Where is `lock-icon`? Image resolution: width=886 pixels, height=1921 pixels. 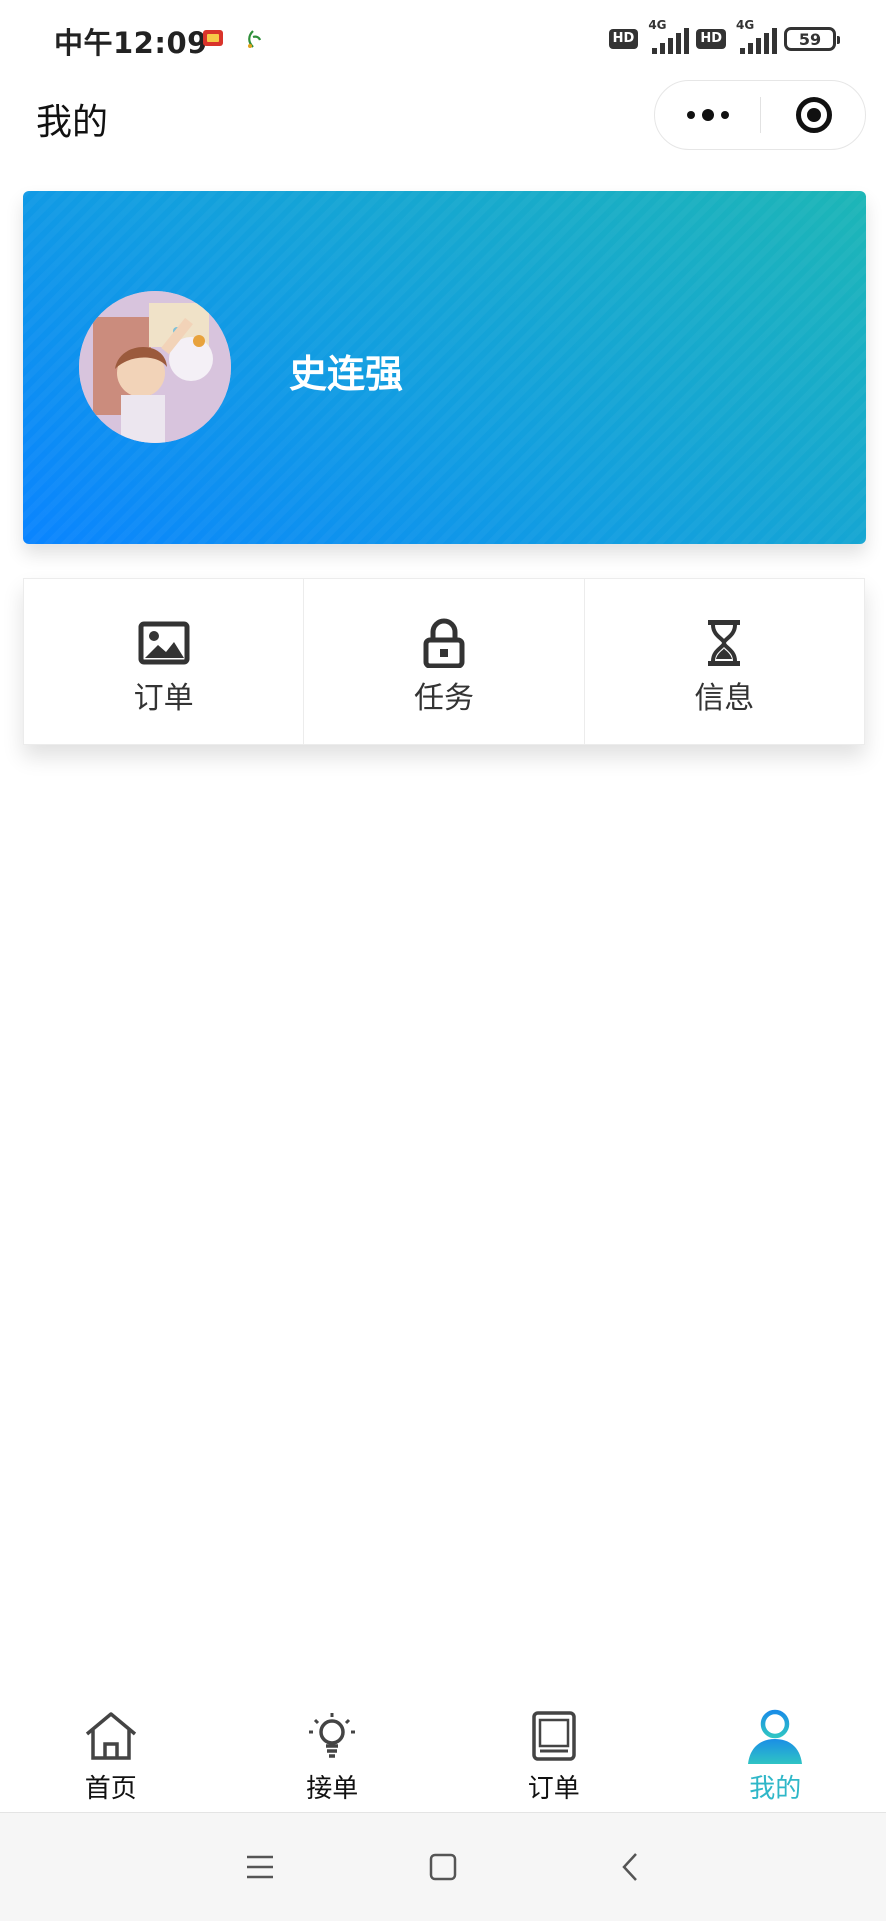
lock-icon is located at coordinates (444, 643).